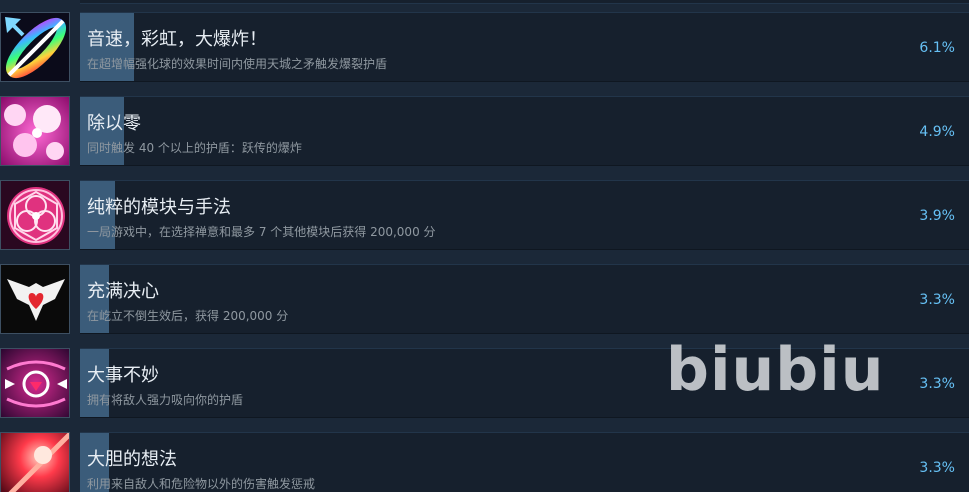 The image size is (969, 492). What do you see at coordinates (35, 299) in the screenshot?
I see `winged-heart-icon` at bounding box center [35, 299].